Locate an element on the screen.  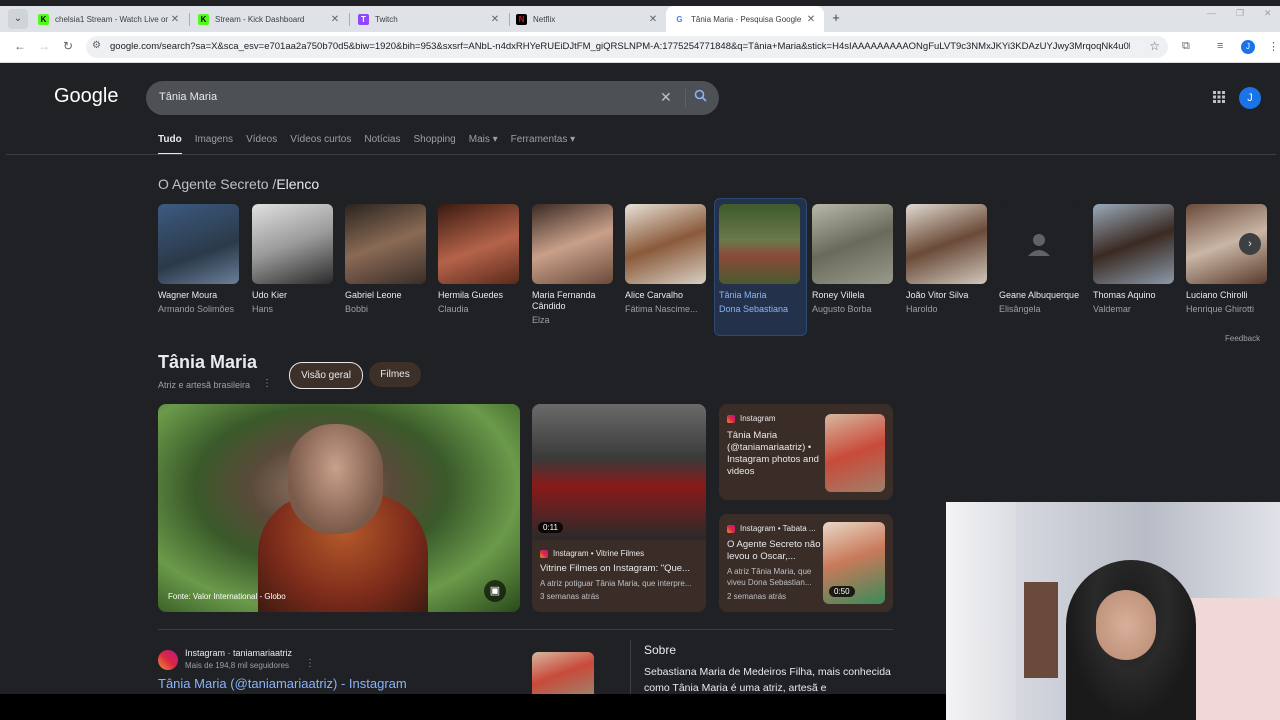
tab-short-videos: Vídeos curtos is located at coordinates (320, 144).